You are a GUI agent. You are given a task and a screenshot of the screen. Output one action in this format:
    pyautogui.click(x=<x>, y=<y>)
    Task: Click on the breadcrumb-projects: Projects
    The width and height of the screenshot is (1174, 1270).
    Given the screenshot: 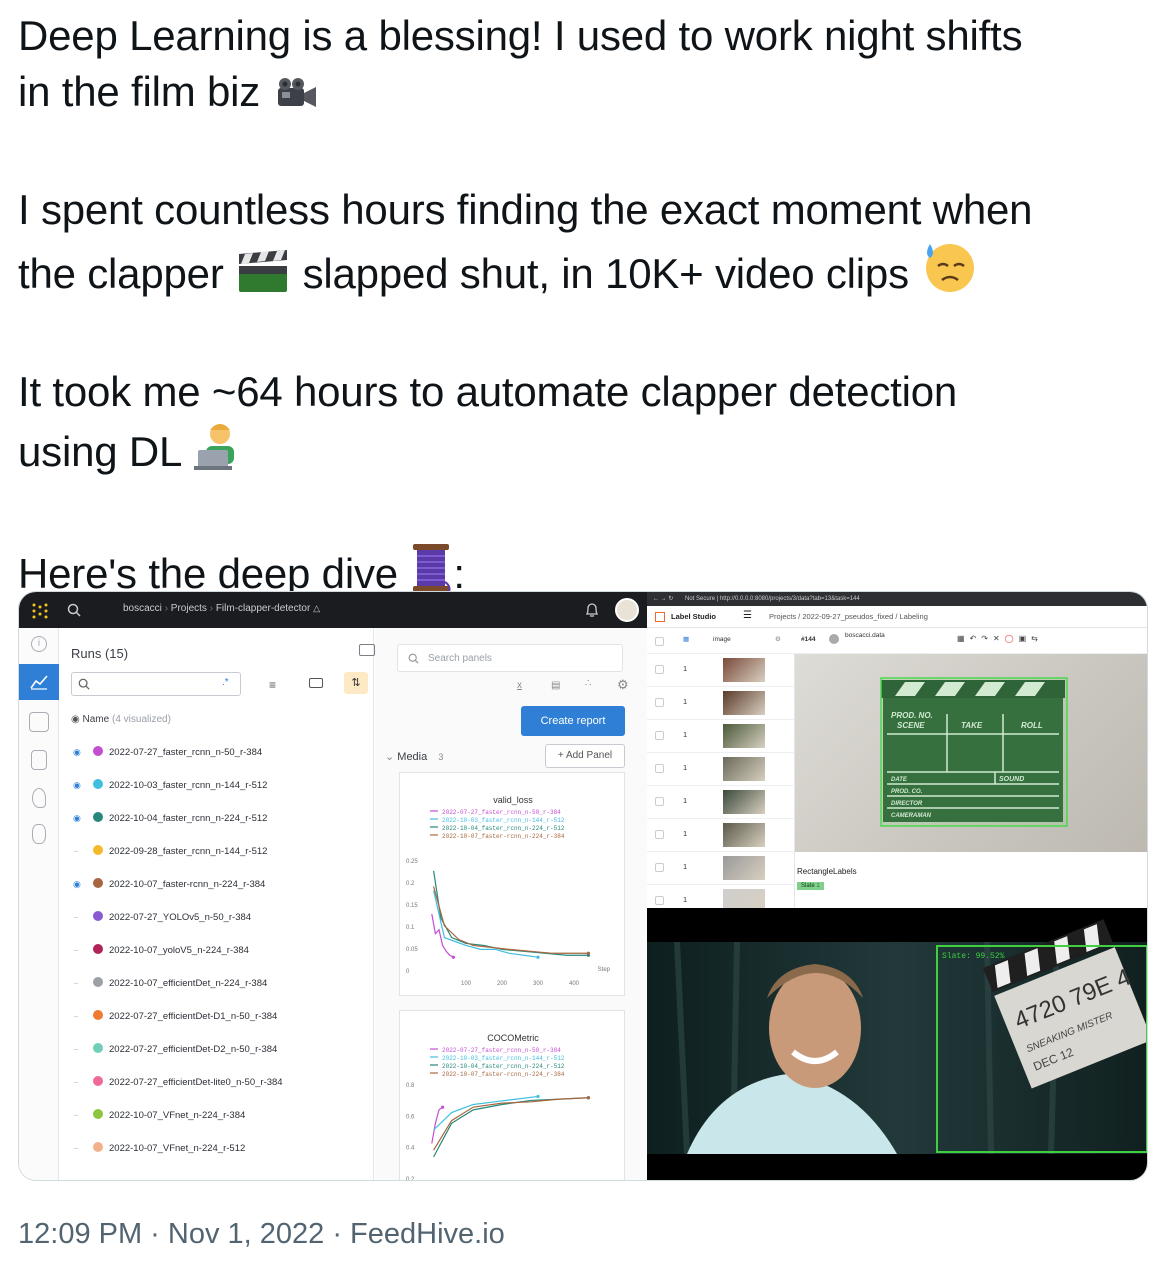 What is the action you would take?
    pyautogui.click(x=189, y=608)
    